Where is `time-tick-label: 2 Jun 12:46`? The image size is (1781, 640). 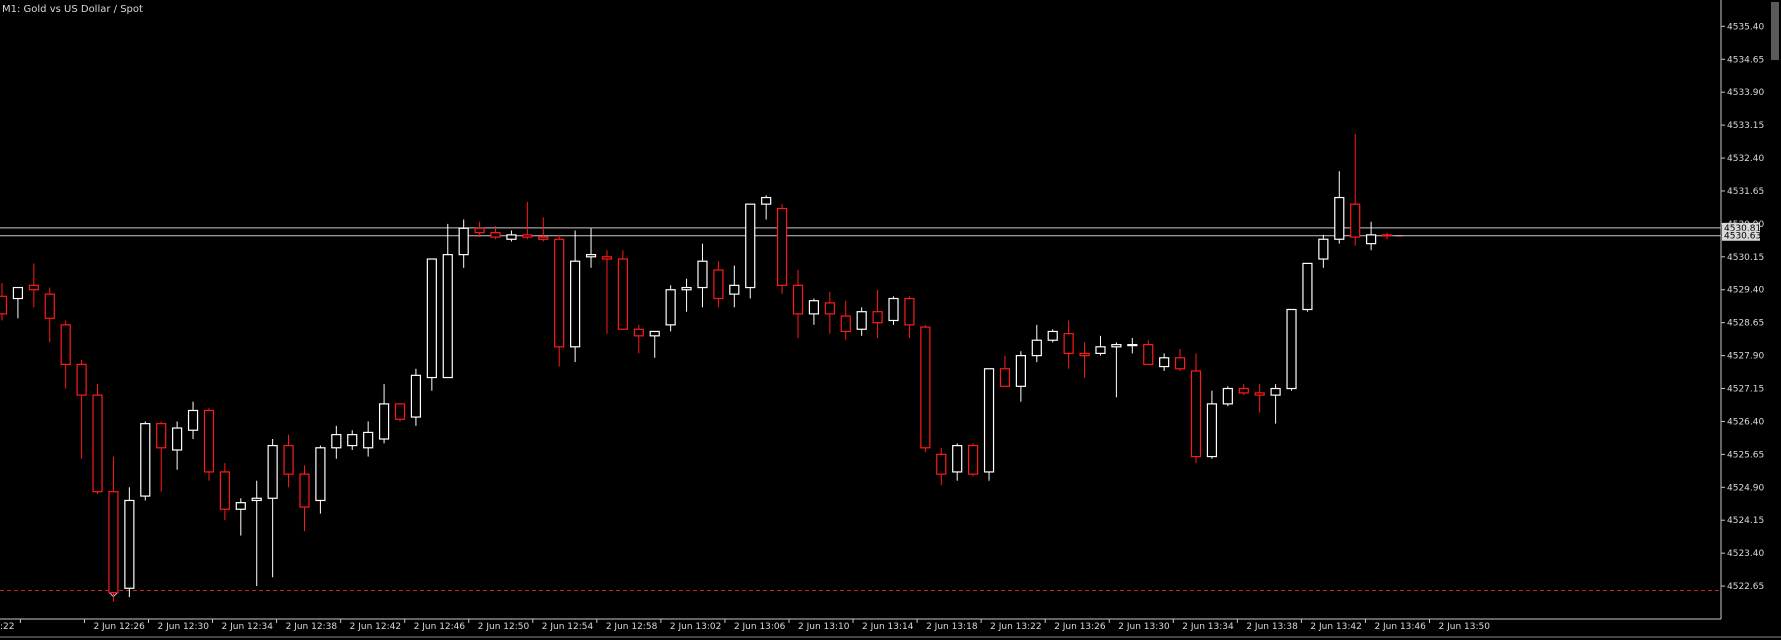
time-tick-label: 2 Jun 12:46 is located at coordinates (440, 627).